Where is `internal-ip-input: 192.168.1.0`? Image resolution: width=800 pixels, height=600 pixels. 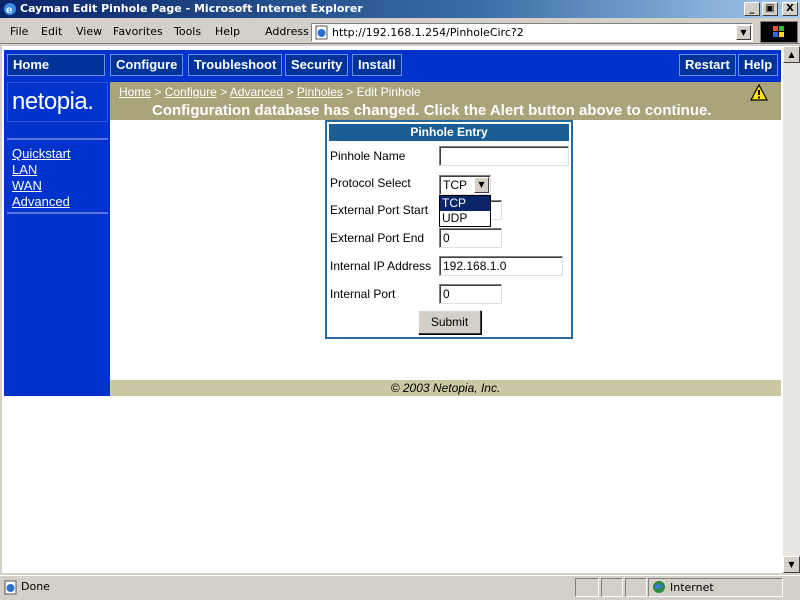
internal-ip-input: 192.168.1.0 is located at coordinates (501, 266).